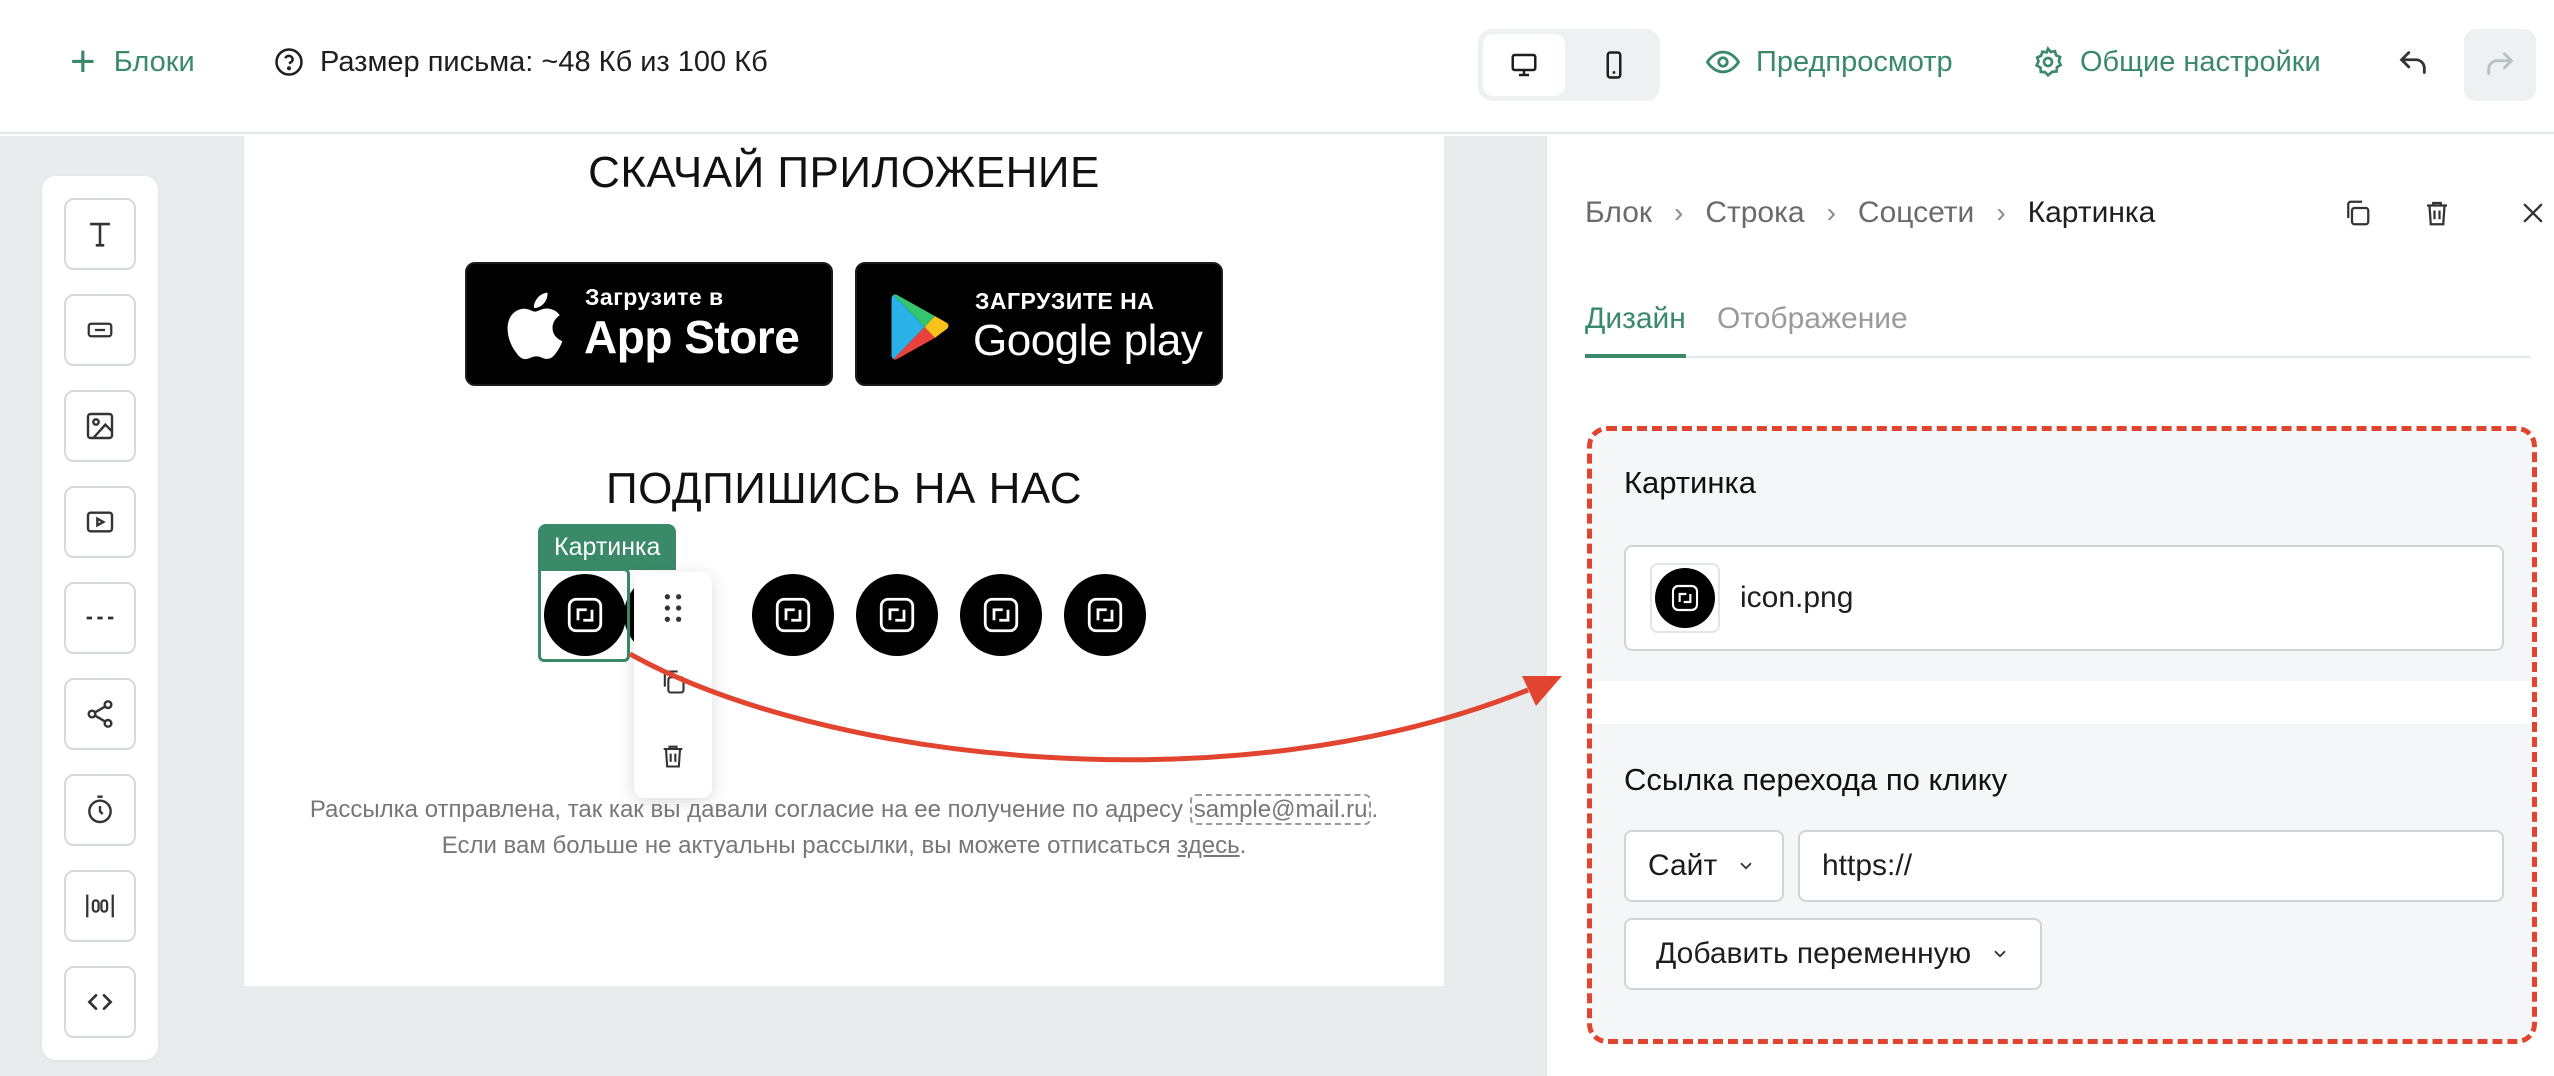  What do you see at coordinates (1916, 213) in the screenshot?
I see `breadcrumb-social: Соцсети` at bounding box center [1916, 213].